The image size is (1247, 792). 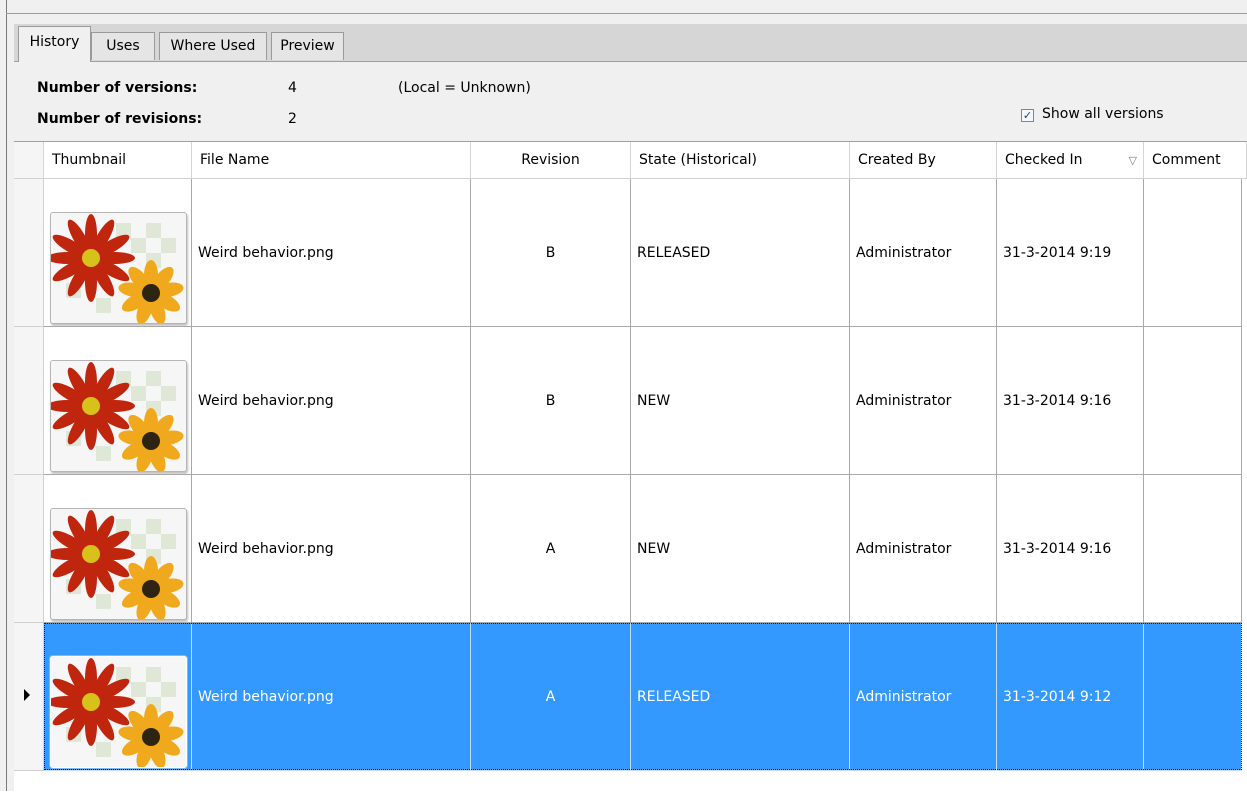 I want to click on revisions-label: Number of revisions:, so click(x=120, y=119).